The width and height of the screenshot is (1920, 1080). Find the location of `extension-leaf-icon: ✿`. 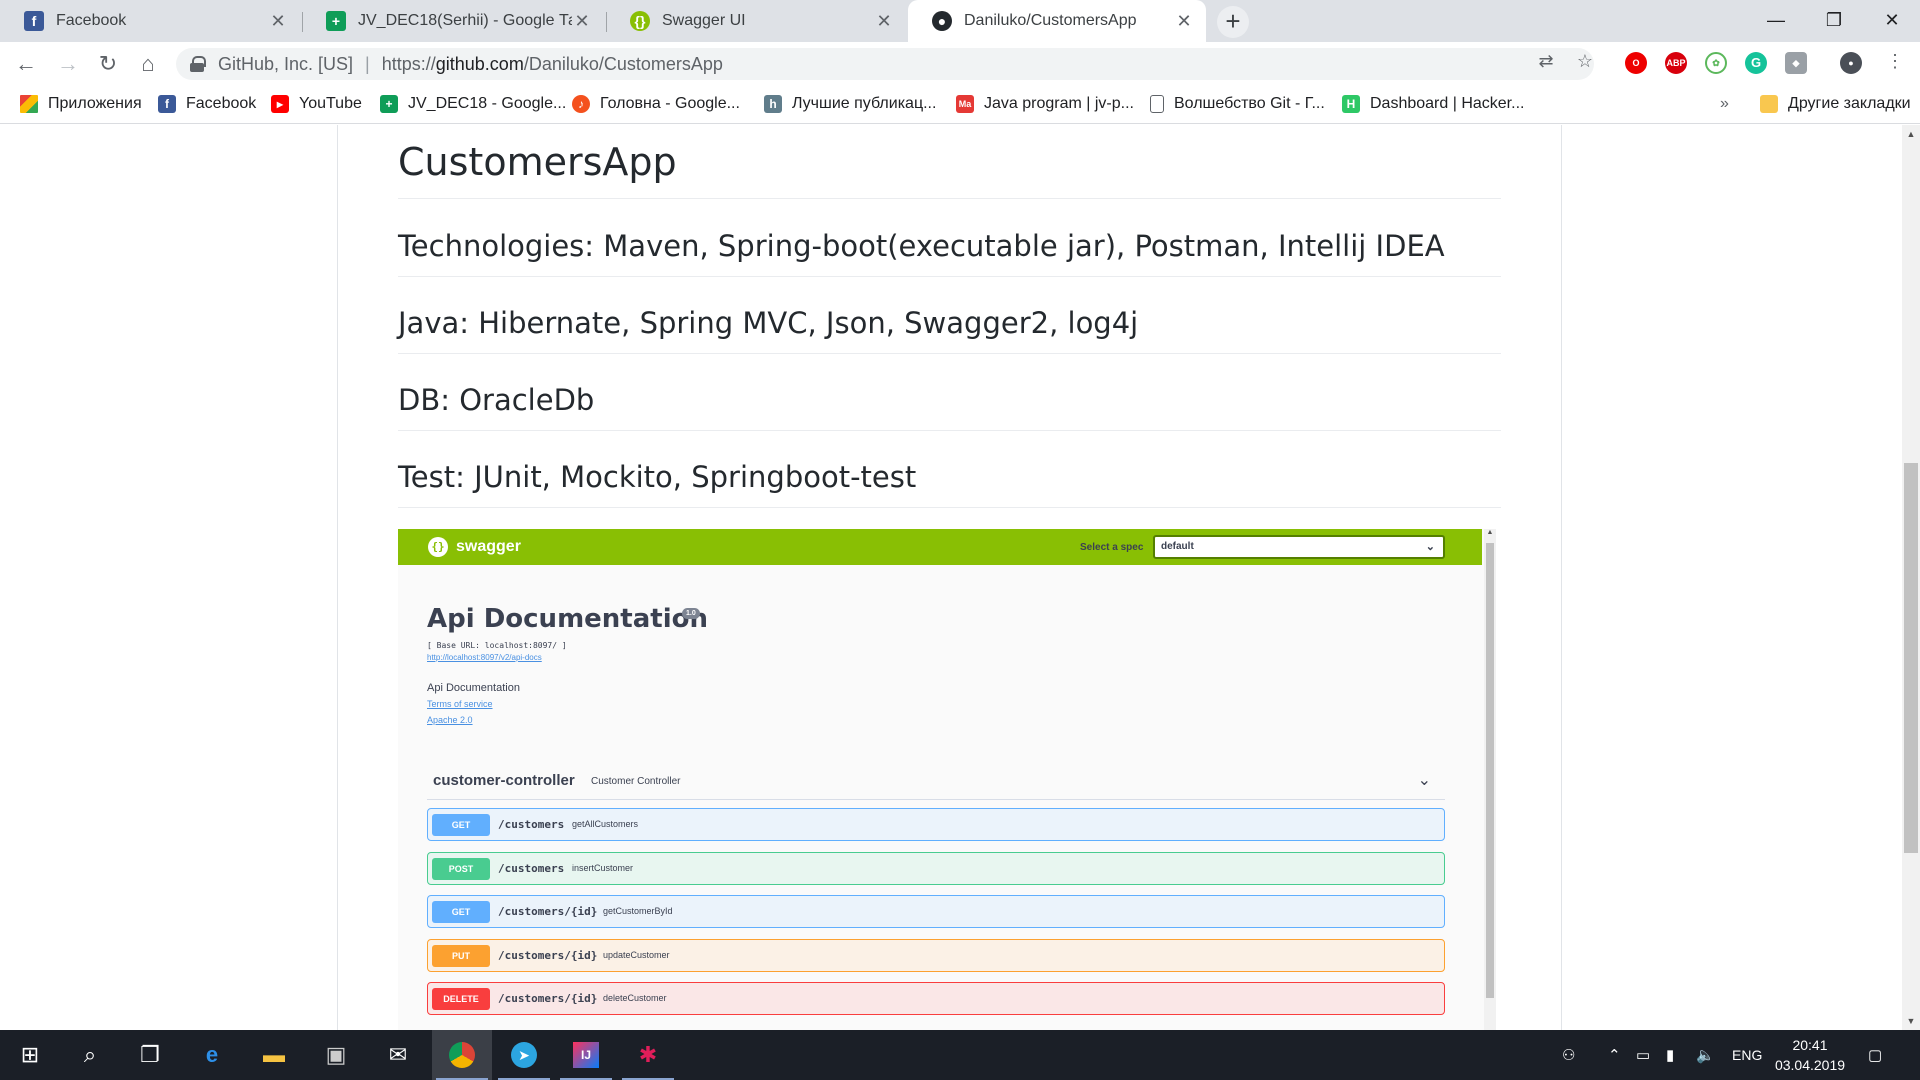

extension-leaf-icon: ✿ is located at coordinates (1716, 63).